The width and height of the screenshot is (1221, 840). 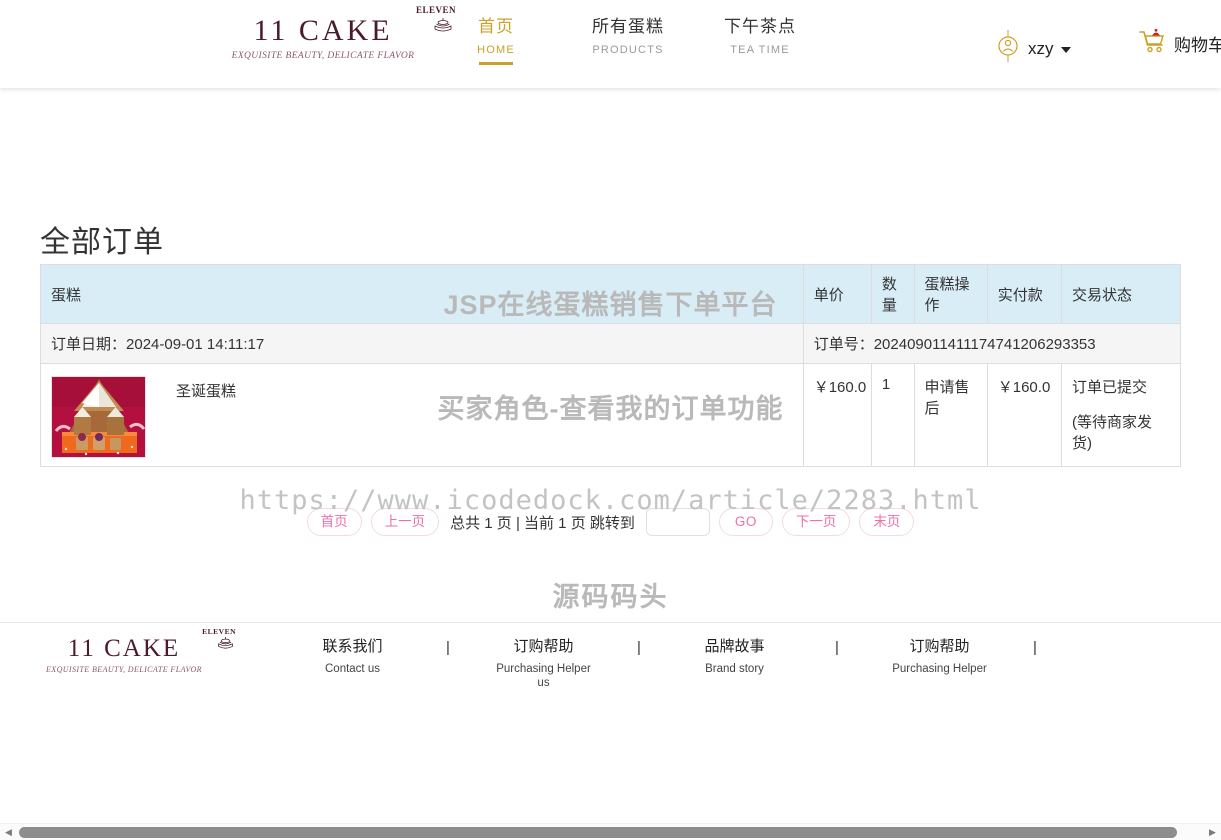 What do you see at coordinates (422, 343) in the screenshot?
I see `order-date-cell: 订单日期：2024-09-01 14:11:17` at bounding box center [422, 343].